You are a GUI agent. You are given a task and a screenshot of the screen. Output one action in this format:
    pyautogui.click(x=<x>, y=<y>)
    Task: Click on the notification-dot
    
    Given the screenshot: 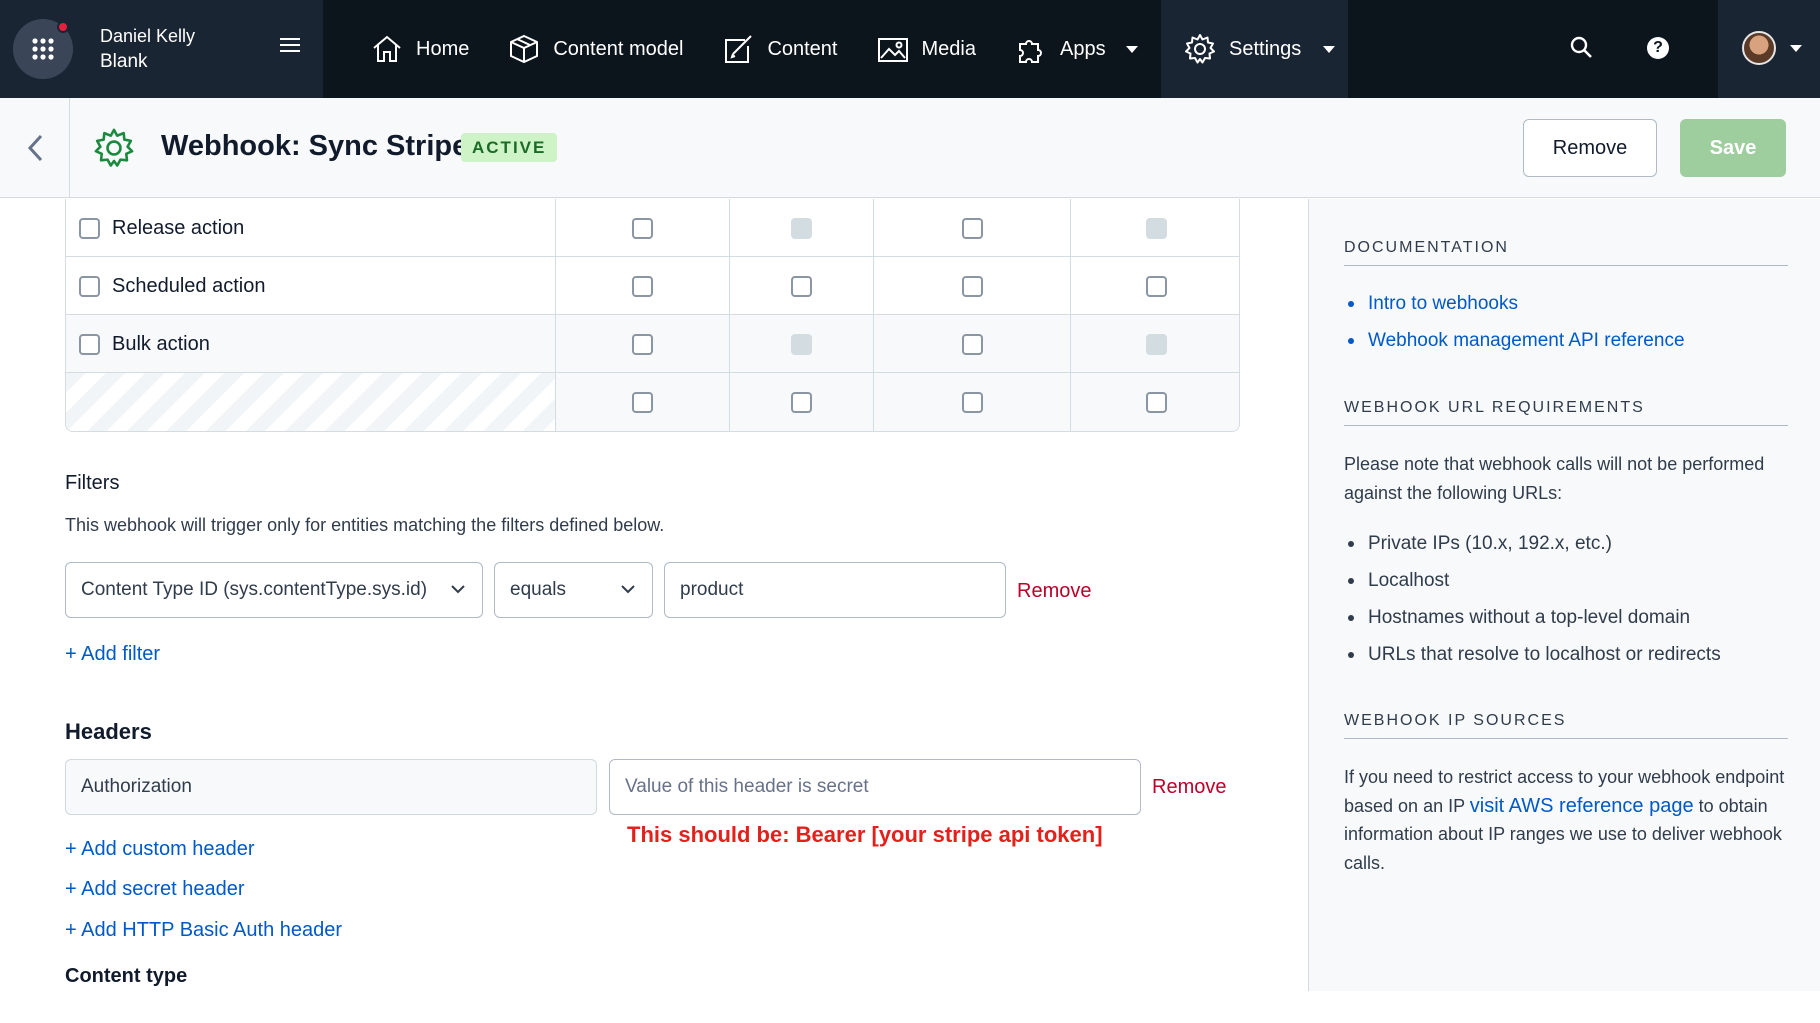 What is the action you would take?
    pyautogui.click(x=63, y=27)
    